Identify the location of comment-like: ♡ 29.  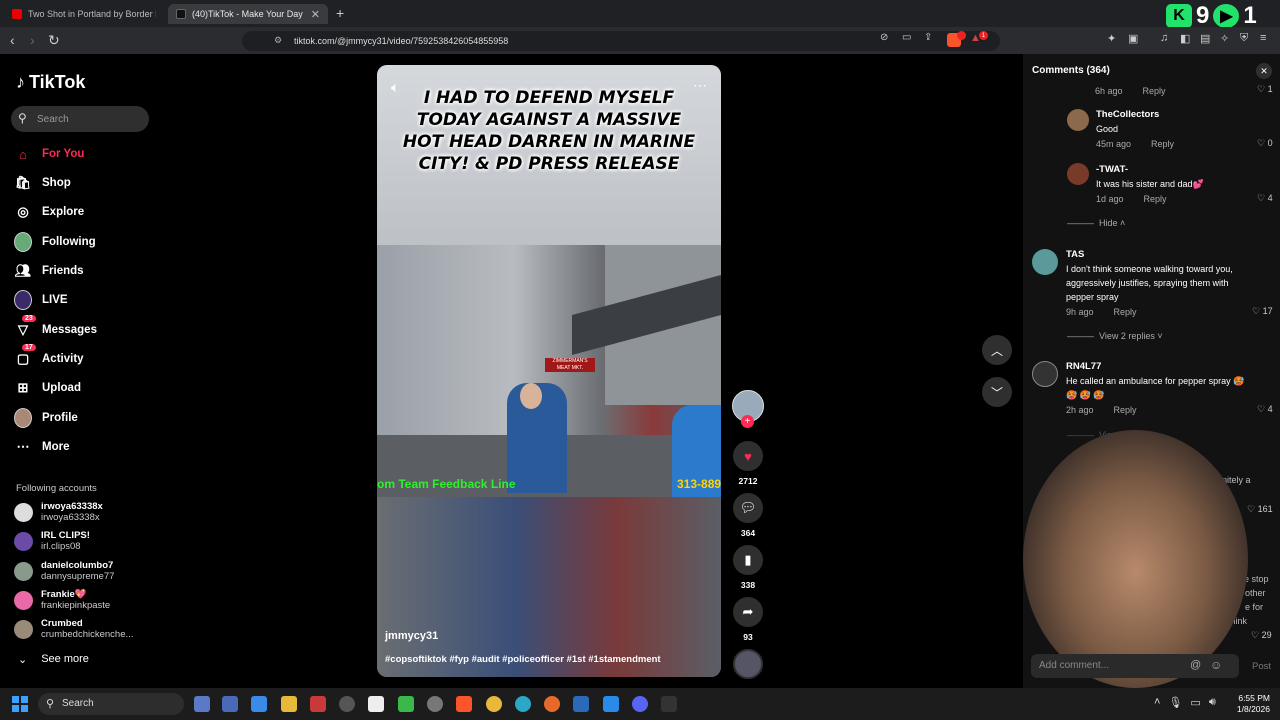
(1261, 635).